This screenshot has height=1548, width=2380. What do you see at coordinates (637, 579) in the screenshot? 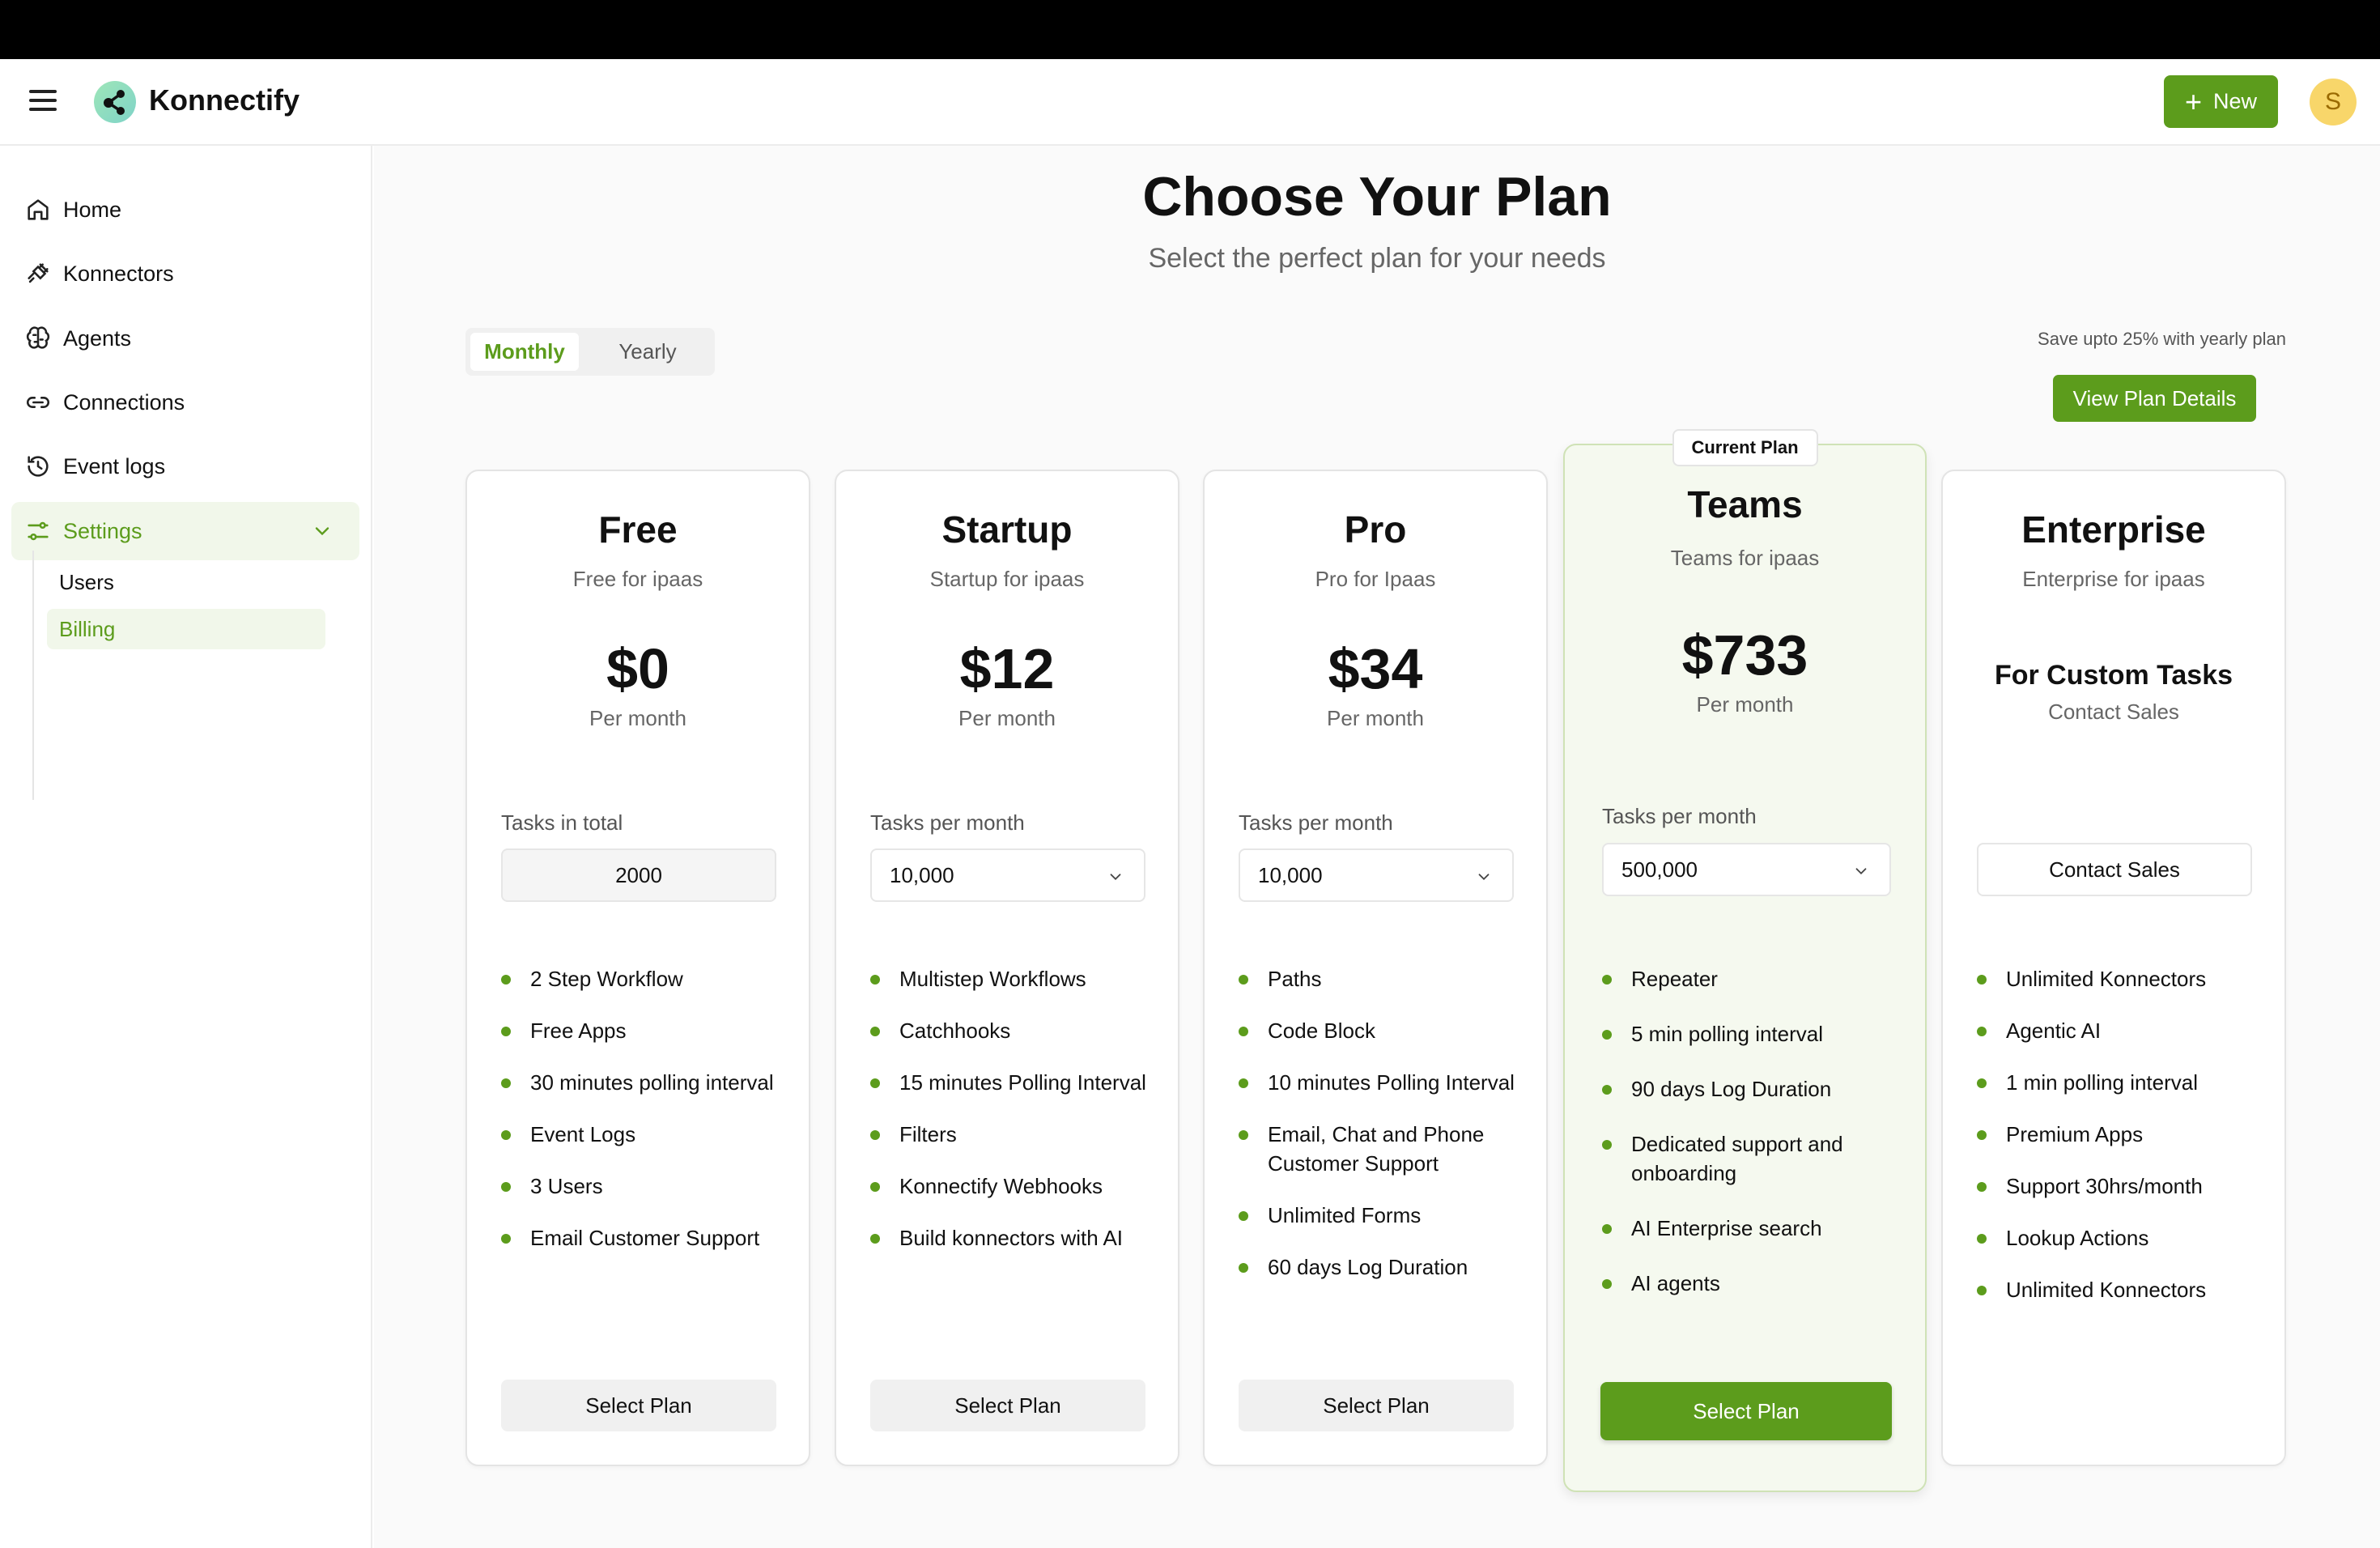
I see `plan-description: Free for ipaas` at bounding box center [637, 579].